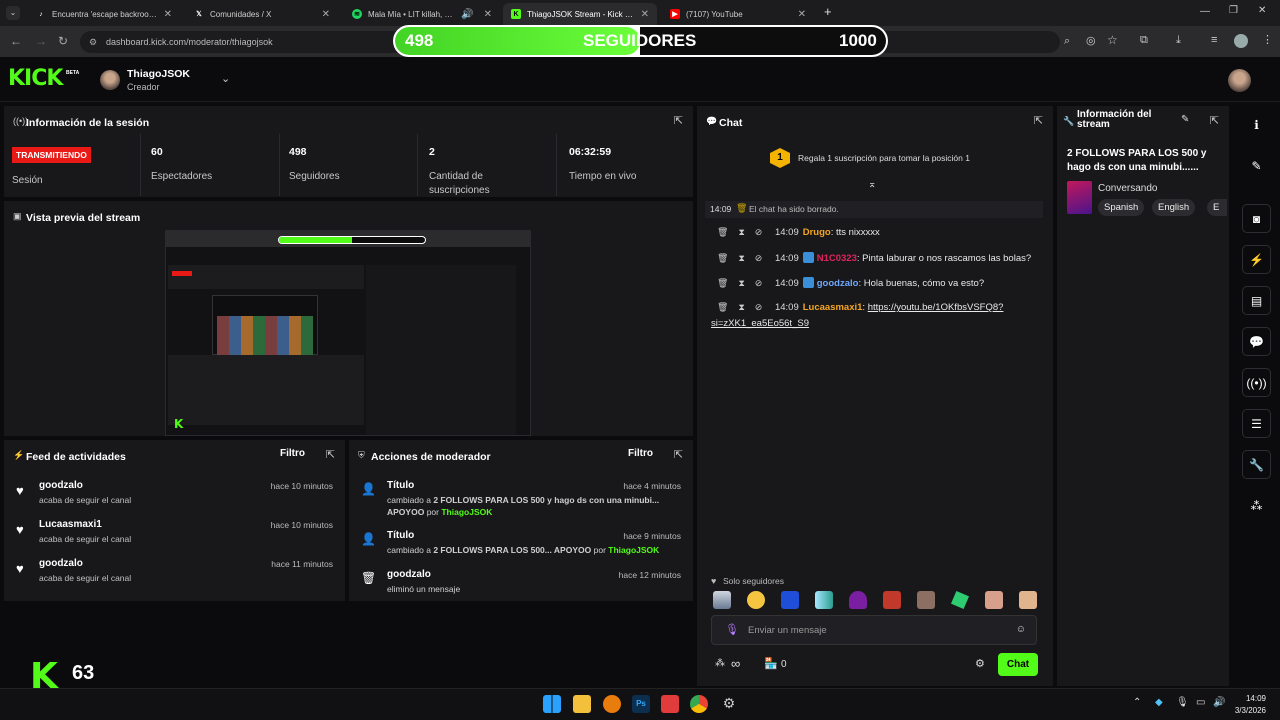 This screenshot has height=720, width=1280. I want to click on avatar, so click(110, 80).